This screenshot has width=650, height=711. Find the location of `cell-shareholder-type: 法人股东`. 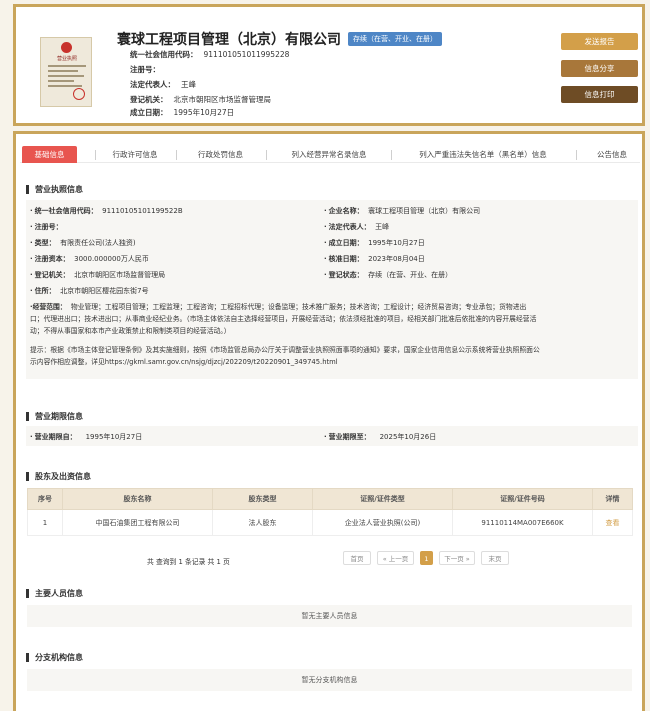

cell-shareholder-type: 法人股东 is located at coordinates (262, 522).